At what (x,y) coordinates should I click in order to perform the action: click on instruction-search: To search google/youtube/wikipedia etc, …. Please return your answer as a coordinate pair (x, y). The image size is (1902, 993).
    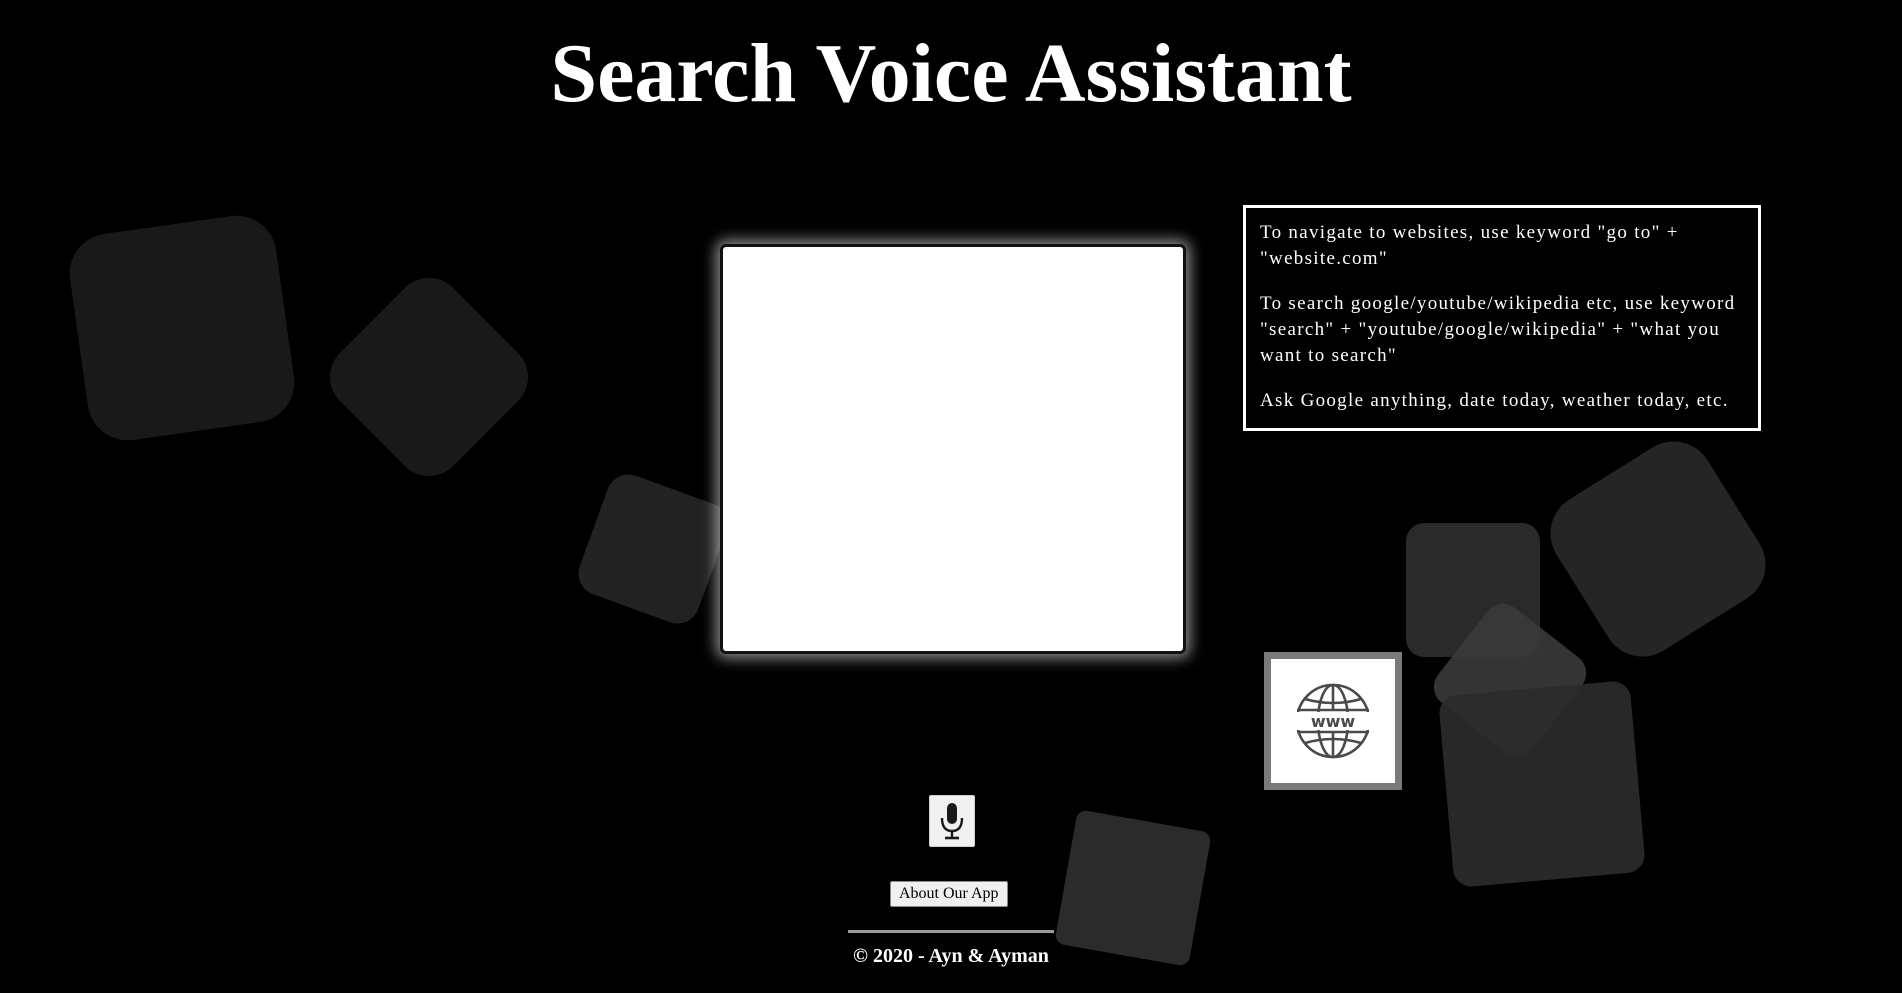
    Looking at the image, I should click on (1498, 329).